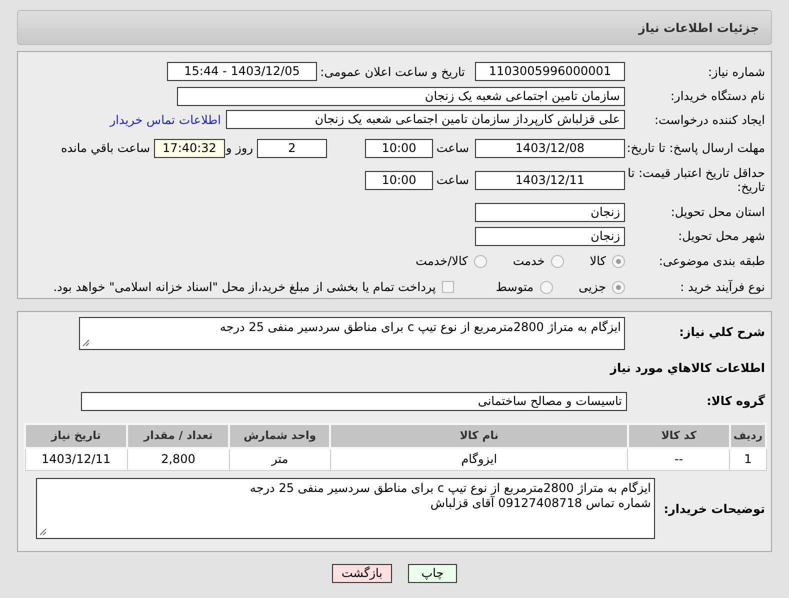 The image size is (789, 598). I want to click on field-label: روز و, so click(239, 148).